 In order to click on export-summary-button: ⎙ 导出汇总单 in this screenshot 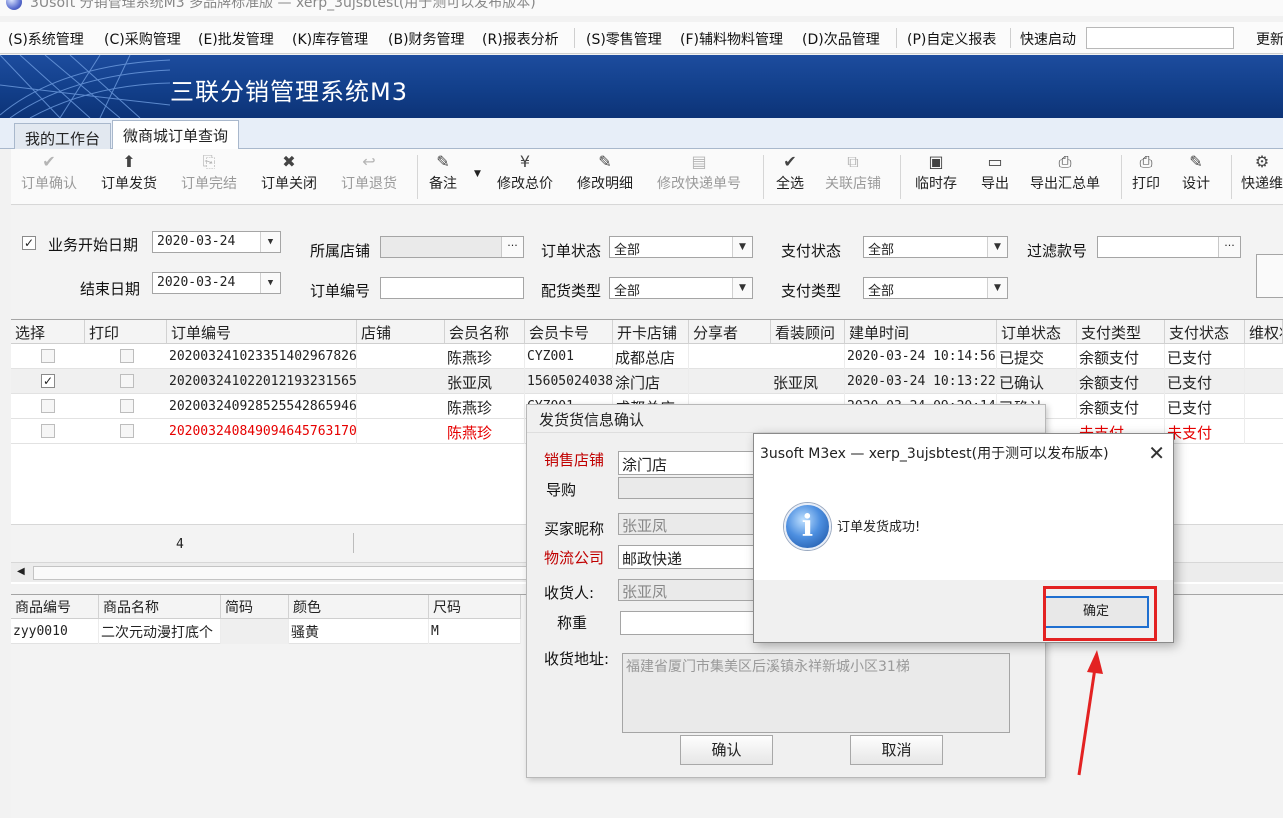, I will do `click(1065, 172)`.